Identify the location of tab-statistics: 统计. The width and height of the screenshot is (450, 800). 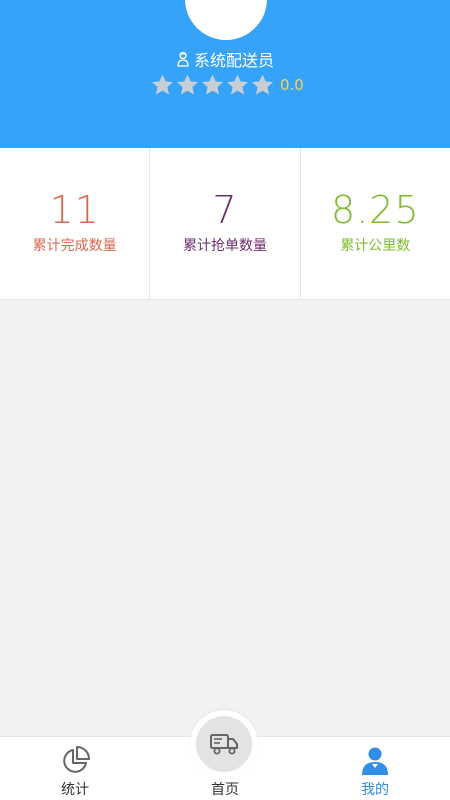
(75, 768).